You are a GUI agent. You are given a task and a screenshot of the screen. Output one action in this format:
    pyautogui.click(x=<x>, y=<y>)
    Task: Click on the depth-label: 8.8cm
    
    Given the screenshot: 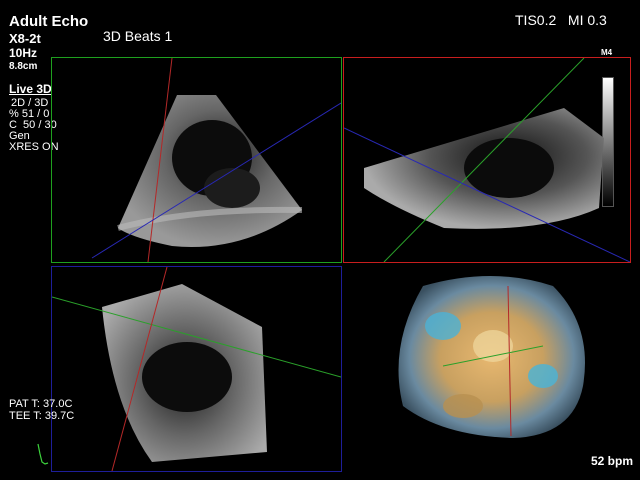 What is the action you would take?
    pyautogui.click(x=23, y=66)
    